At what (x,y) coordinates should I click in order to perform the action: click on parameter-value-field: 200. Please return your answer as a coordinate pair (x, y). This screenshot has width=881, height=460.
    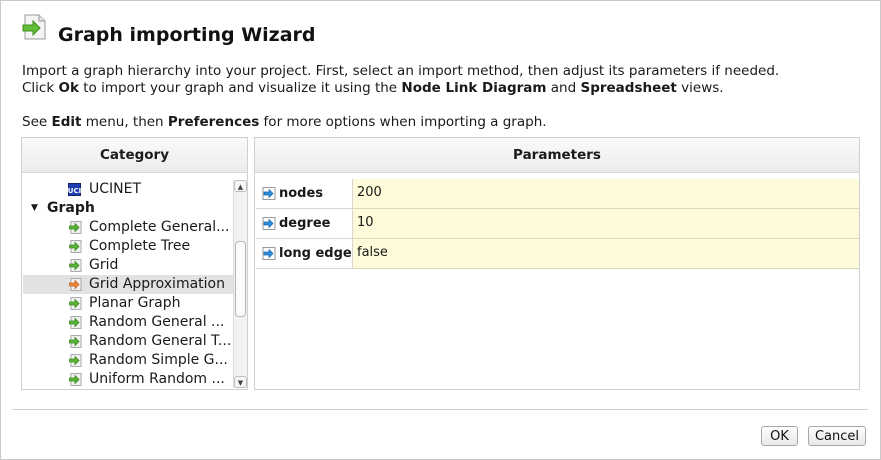
    Looking at the image, I should click on (606, 194).